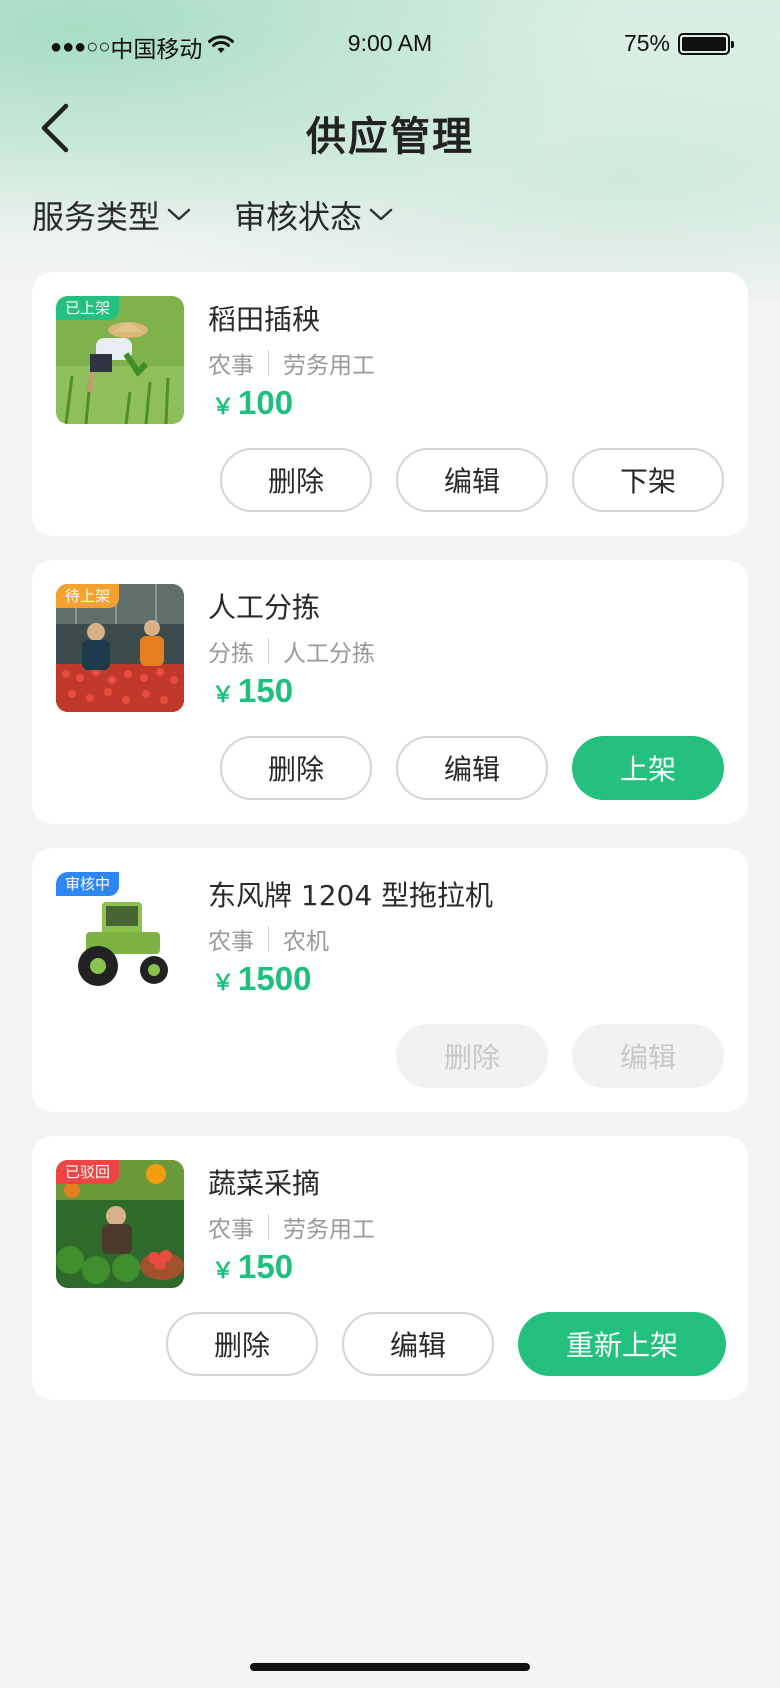 This screenshot has width=780, height=1688. What do you see at coordinates (120, 648) in the screenshot?
I see `product-image: 待上架` at bounding box center [120, 648].